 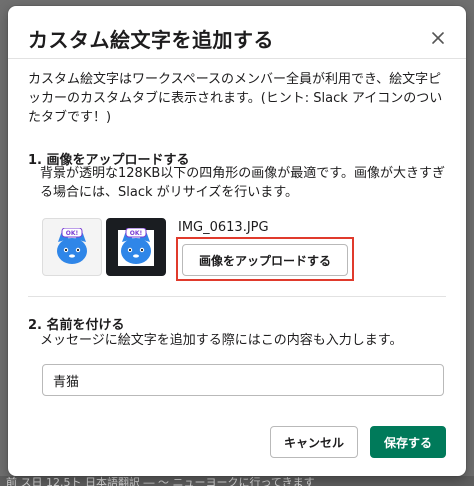 I want to click on close-button, so click(x=438, y=38).